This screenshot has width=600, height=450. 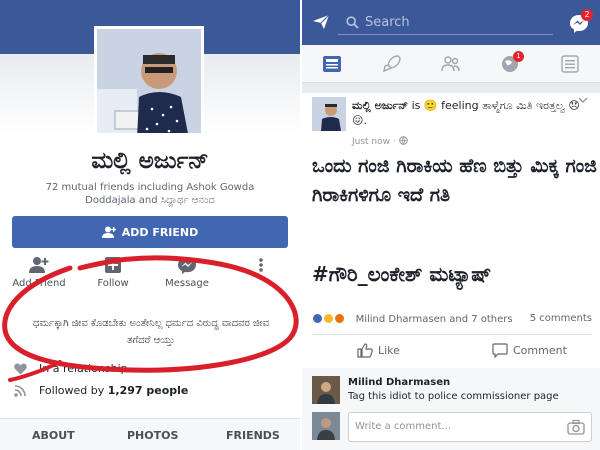 I want to click on reactions-bar: Milind Dharmasen and 7 others 5 comments, so click(x=452, y=319).